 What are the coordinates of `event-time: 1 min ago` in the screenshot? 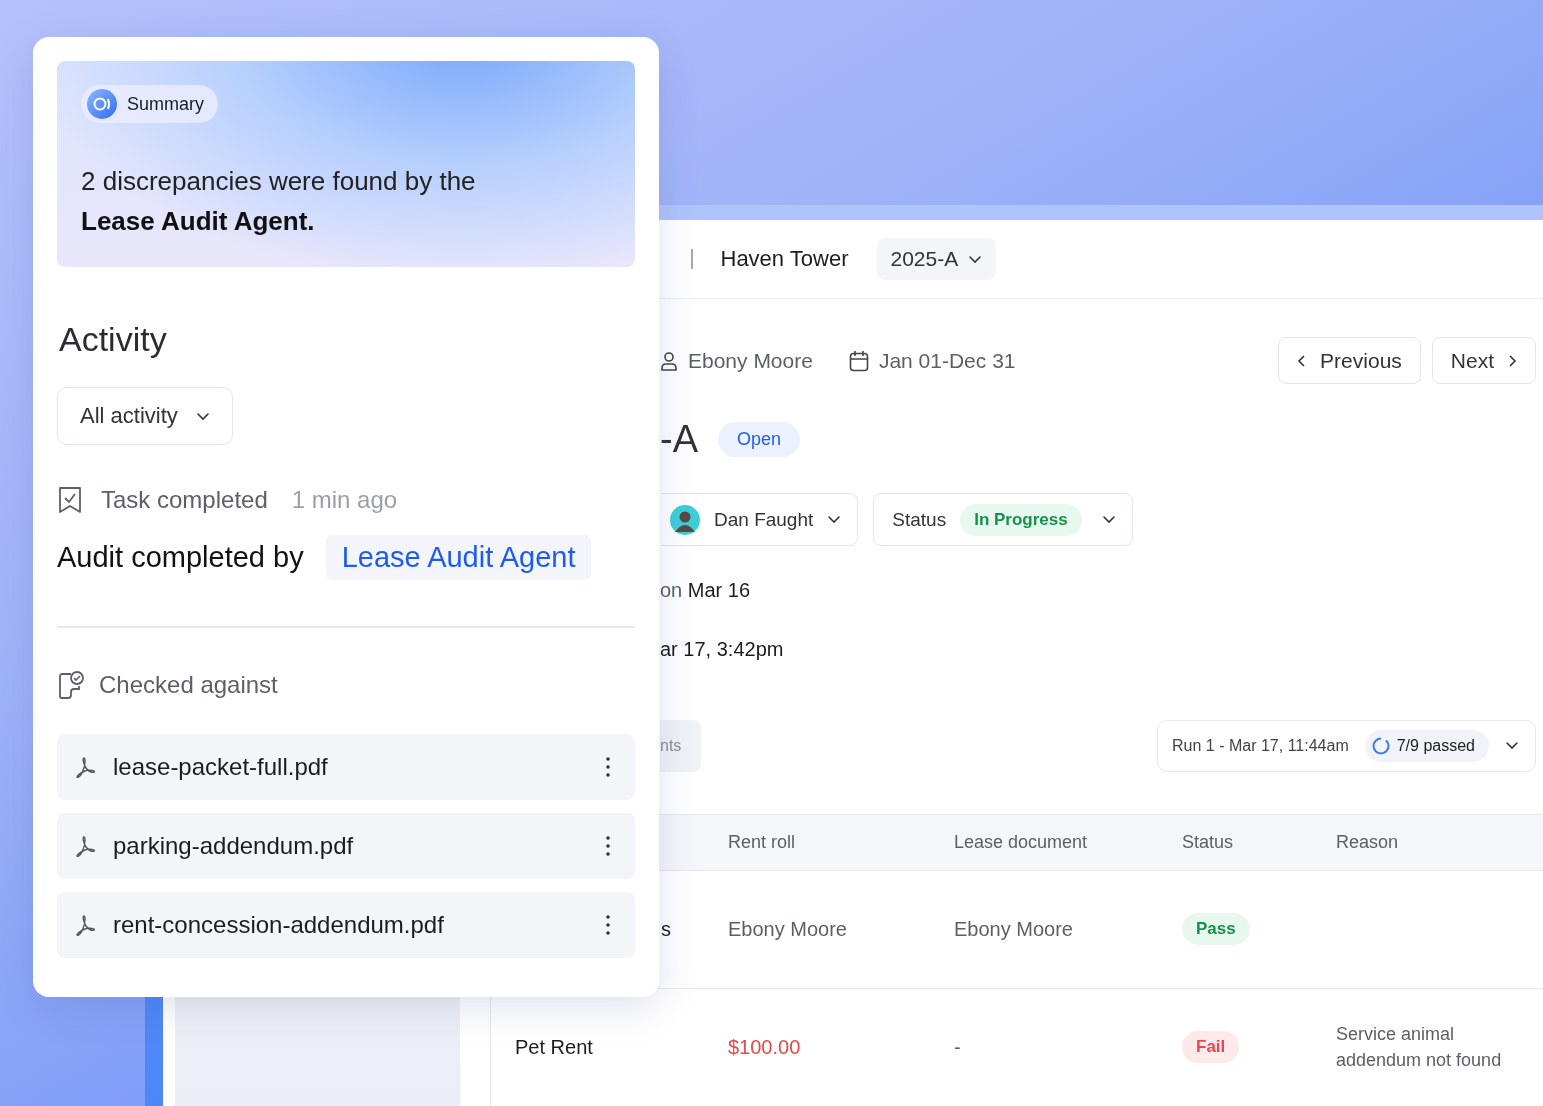 It's located at (344, 500).